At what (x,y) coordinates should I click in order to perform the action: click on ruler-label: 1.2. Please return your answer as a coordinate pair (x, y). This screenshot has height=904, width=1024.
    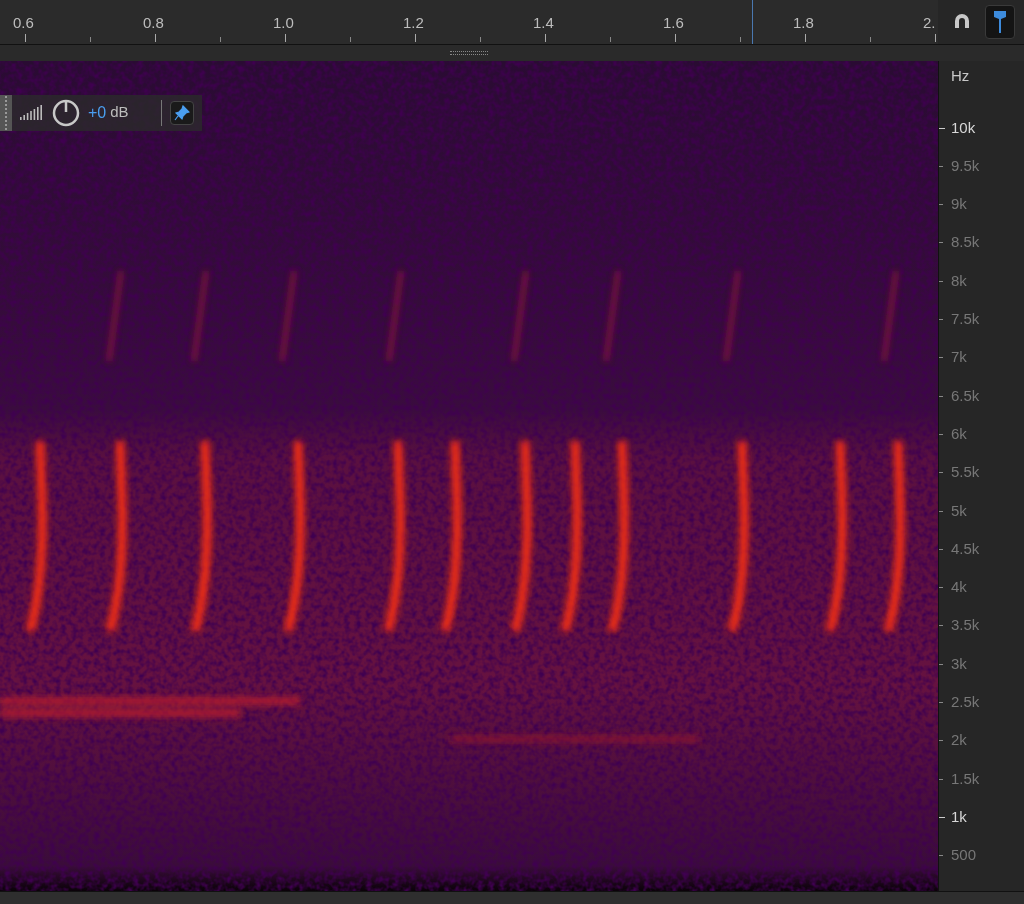
    Looking at the image, I should click on (413, 23).